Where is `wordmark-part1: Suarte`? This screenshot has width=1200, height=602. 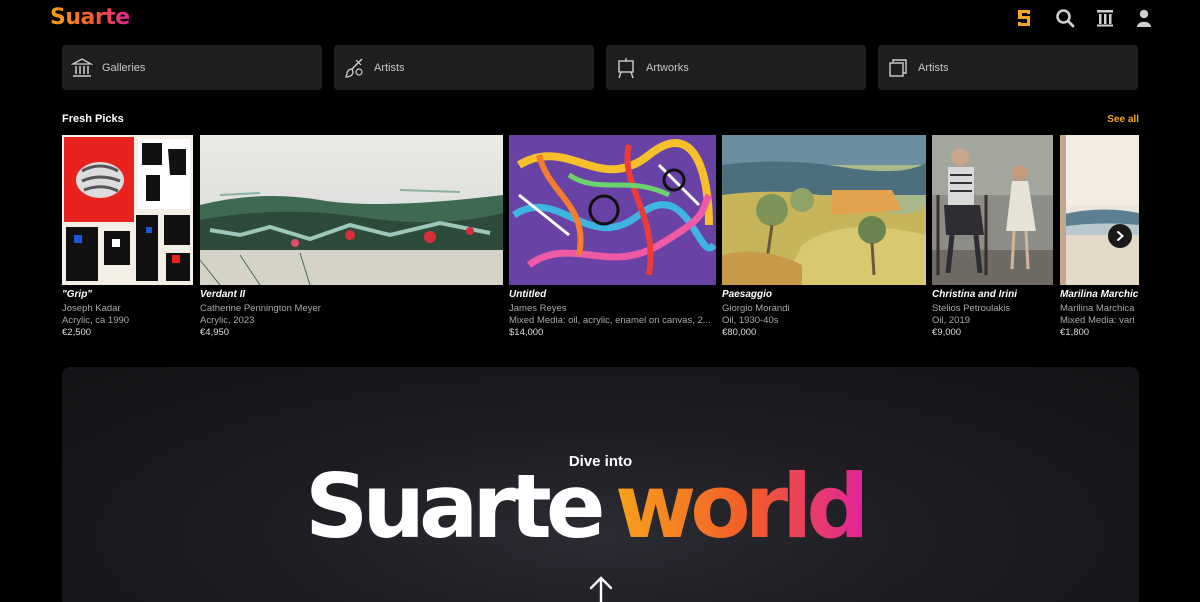
wordmark-part1: Suarte is located at coordinates (453, 502).